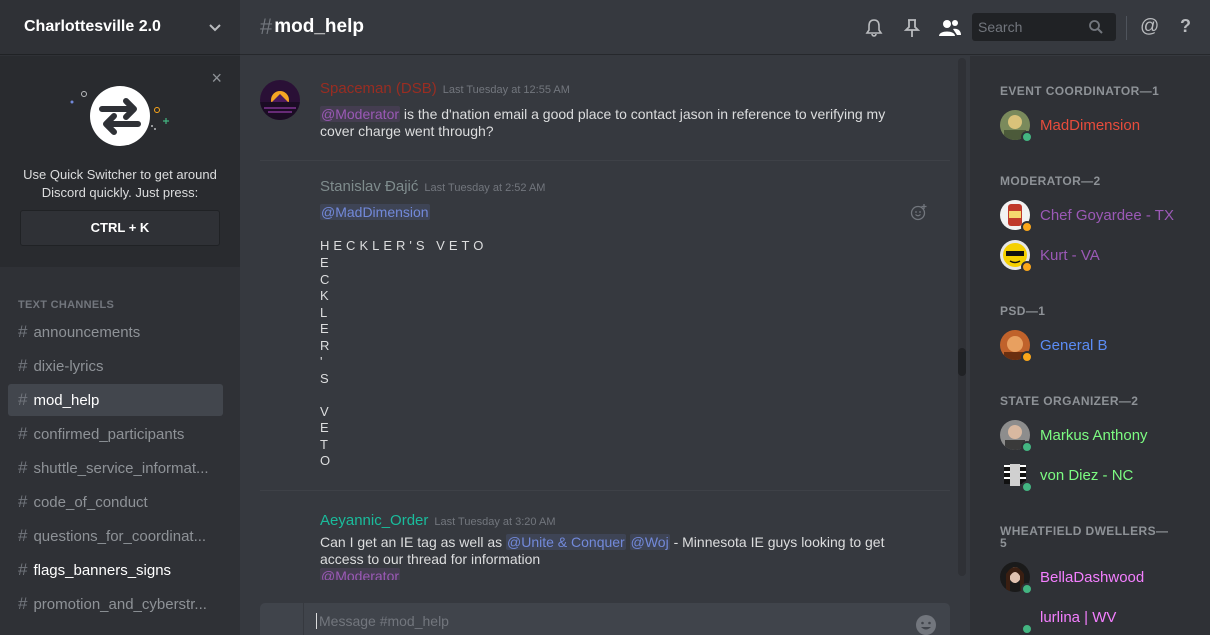  I want to click on member-item: General B, so click(1100, 346).